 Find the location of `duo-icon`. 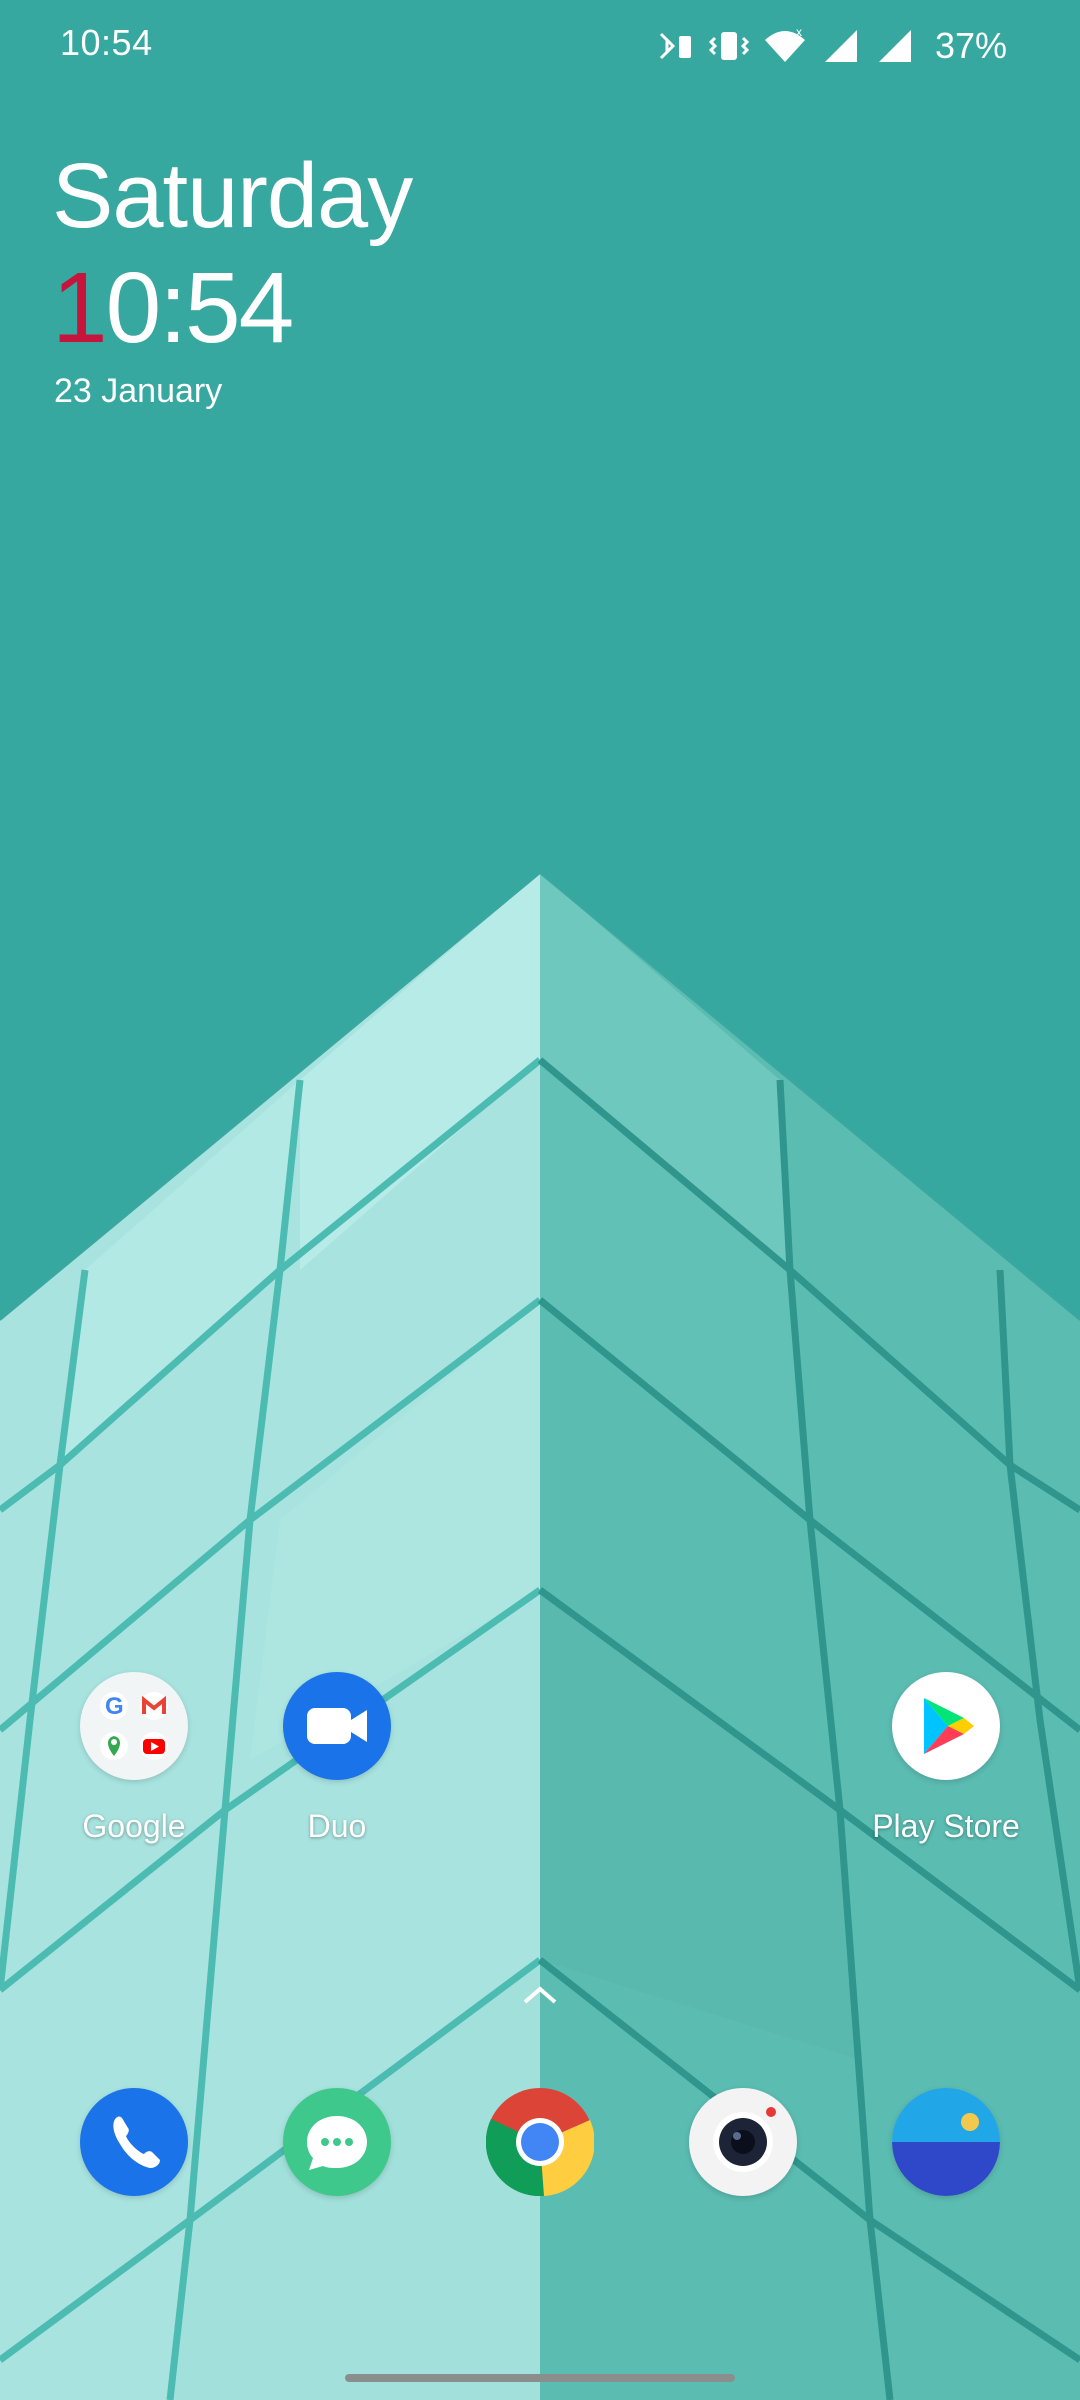

duo-icon is located at coordinates (337, 1726).